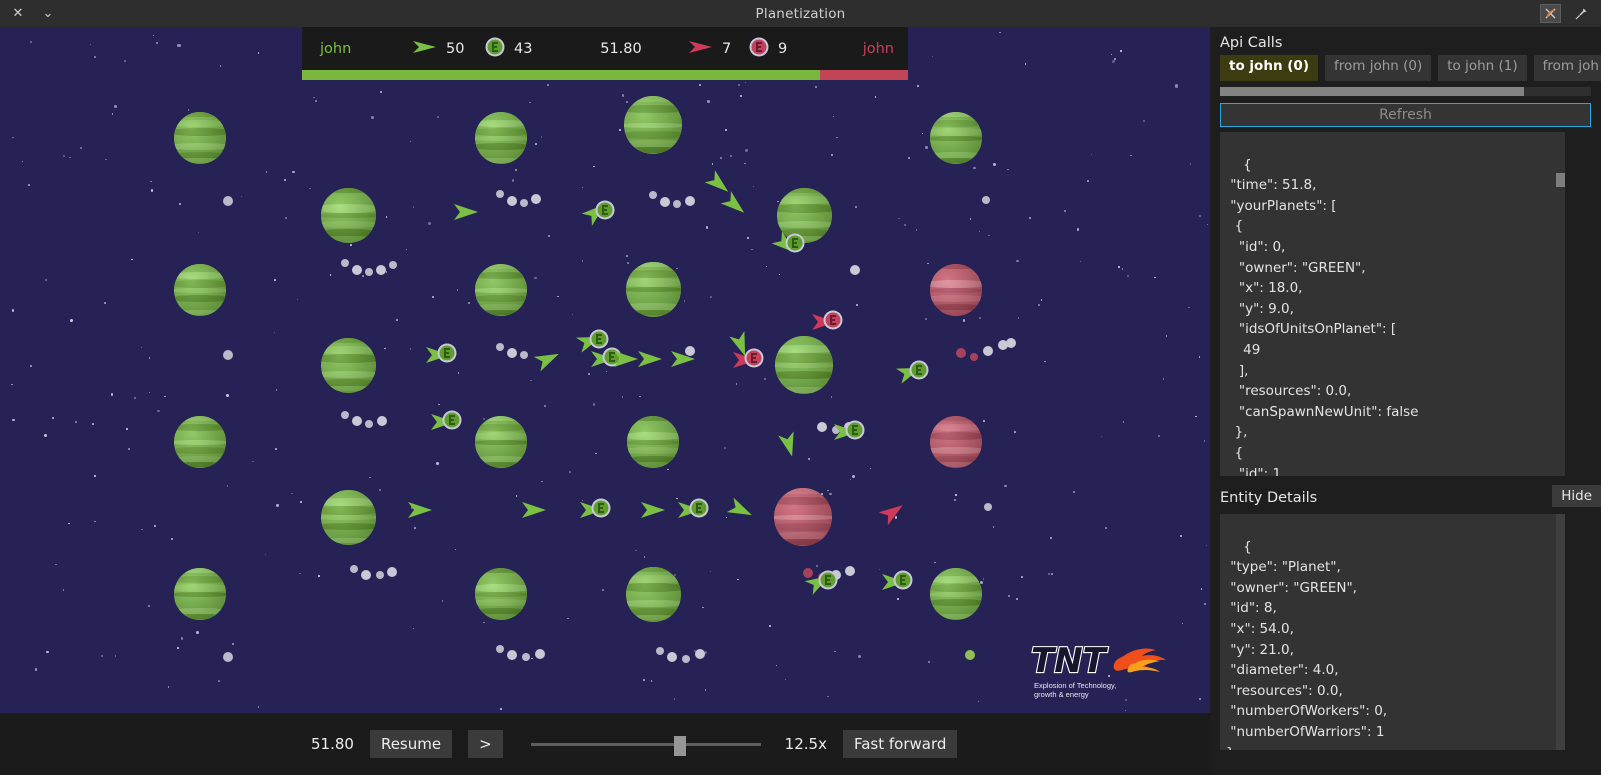  What do you see at coordinates (1581, 14) in the screenshot?
I see `pin-icon` at bounding box center [1581, 14].